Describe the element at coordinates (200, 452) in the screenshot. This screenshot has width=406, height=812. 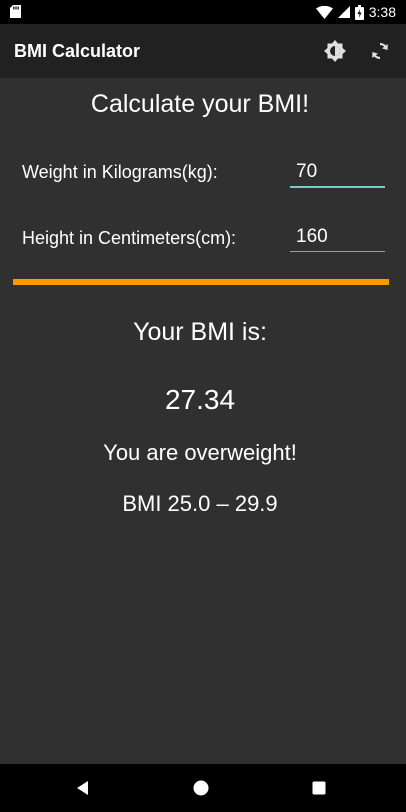
I see `bmi-status: You are overweight!` at that location.